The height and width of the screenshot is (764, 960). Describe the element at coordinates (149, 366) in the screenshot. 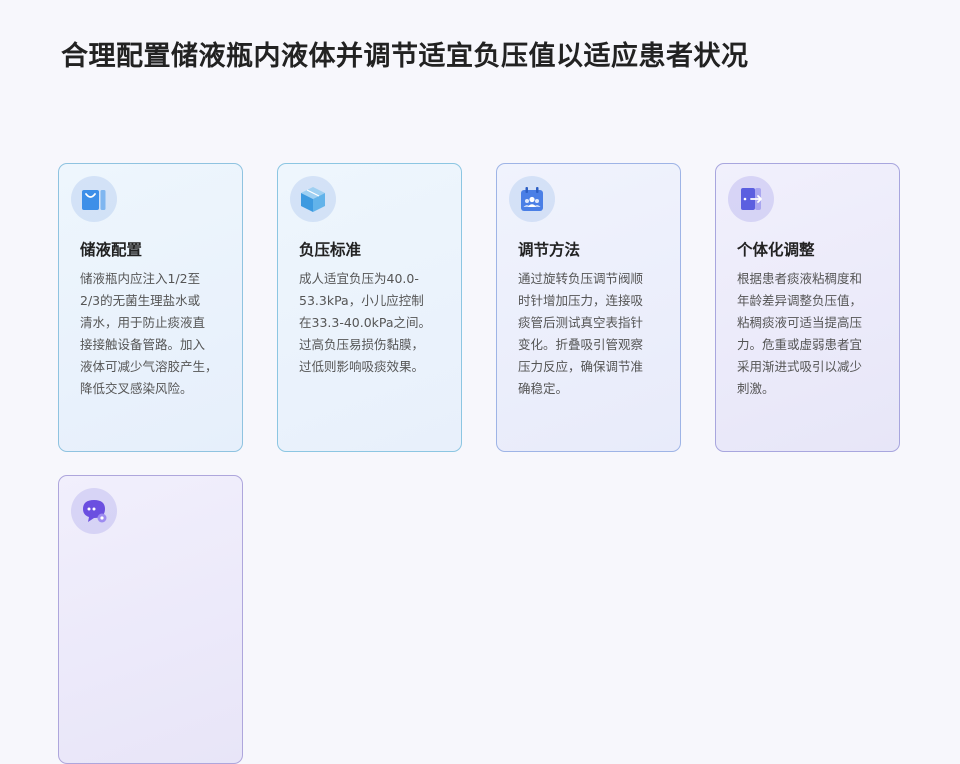

I see `text-line: 液体可减少气溶胶产生，` at that location.